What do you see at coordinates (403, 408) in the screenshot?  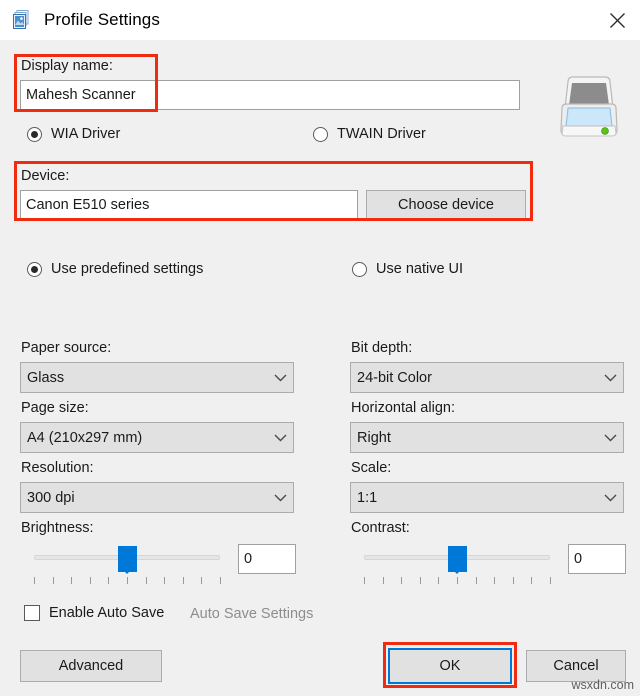 I see `horizontal-align-label: Horizontal align:` at bounding box center [403, 408].